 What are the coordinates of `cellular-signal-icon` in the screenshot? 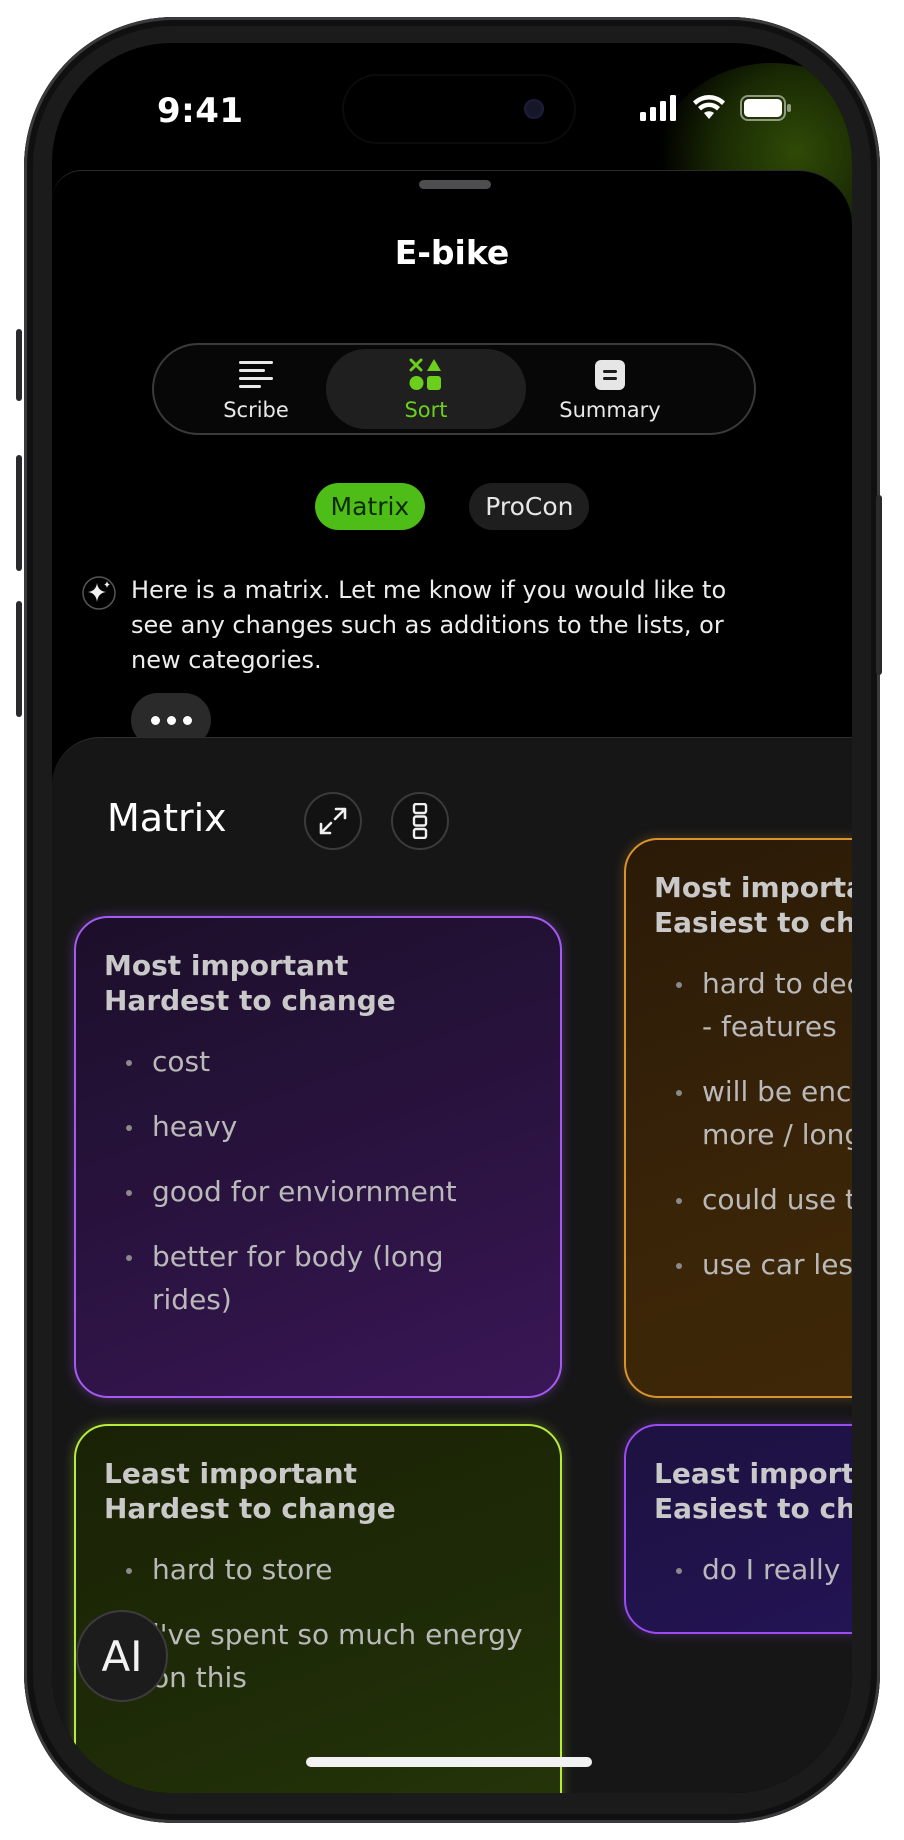 It's located at (658, 108).